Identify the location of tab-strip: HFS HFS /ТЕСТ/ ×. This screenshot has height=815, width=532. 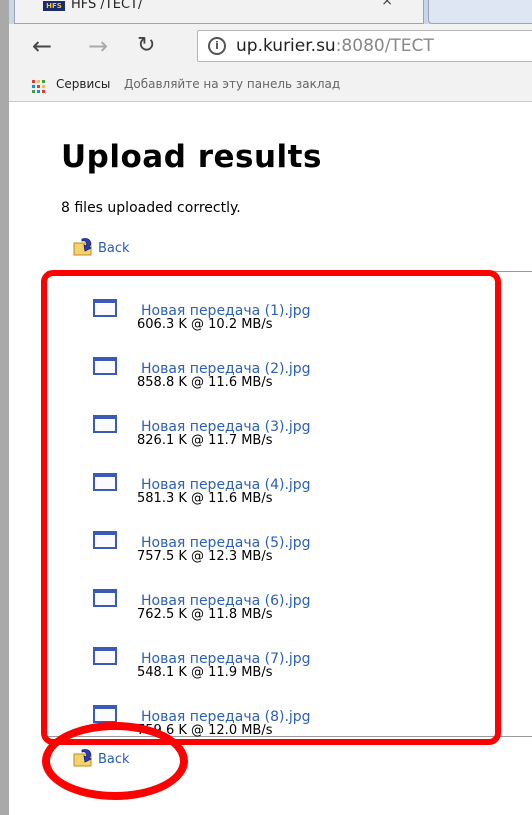
(266, 12).